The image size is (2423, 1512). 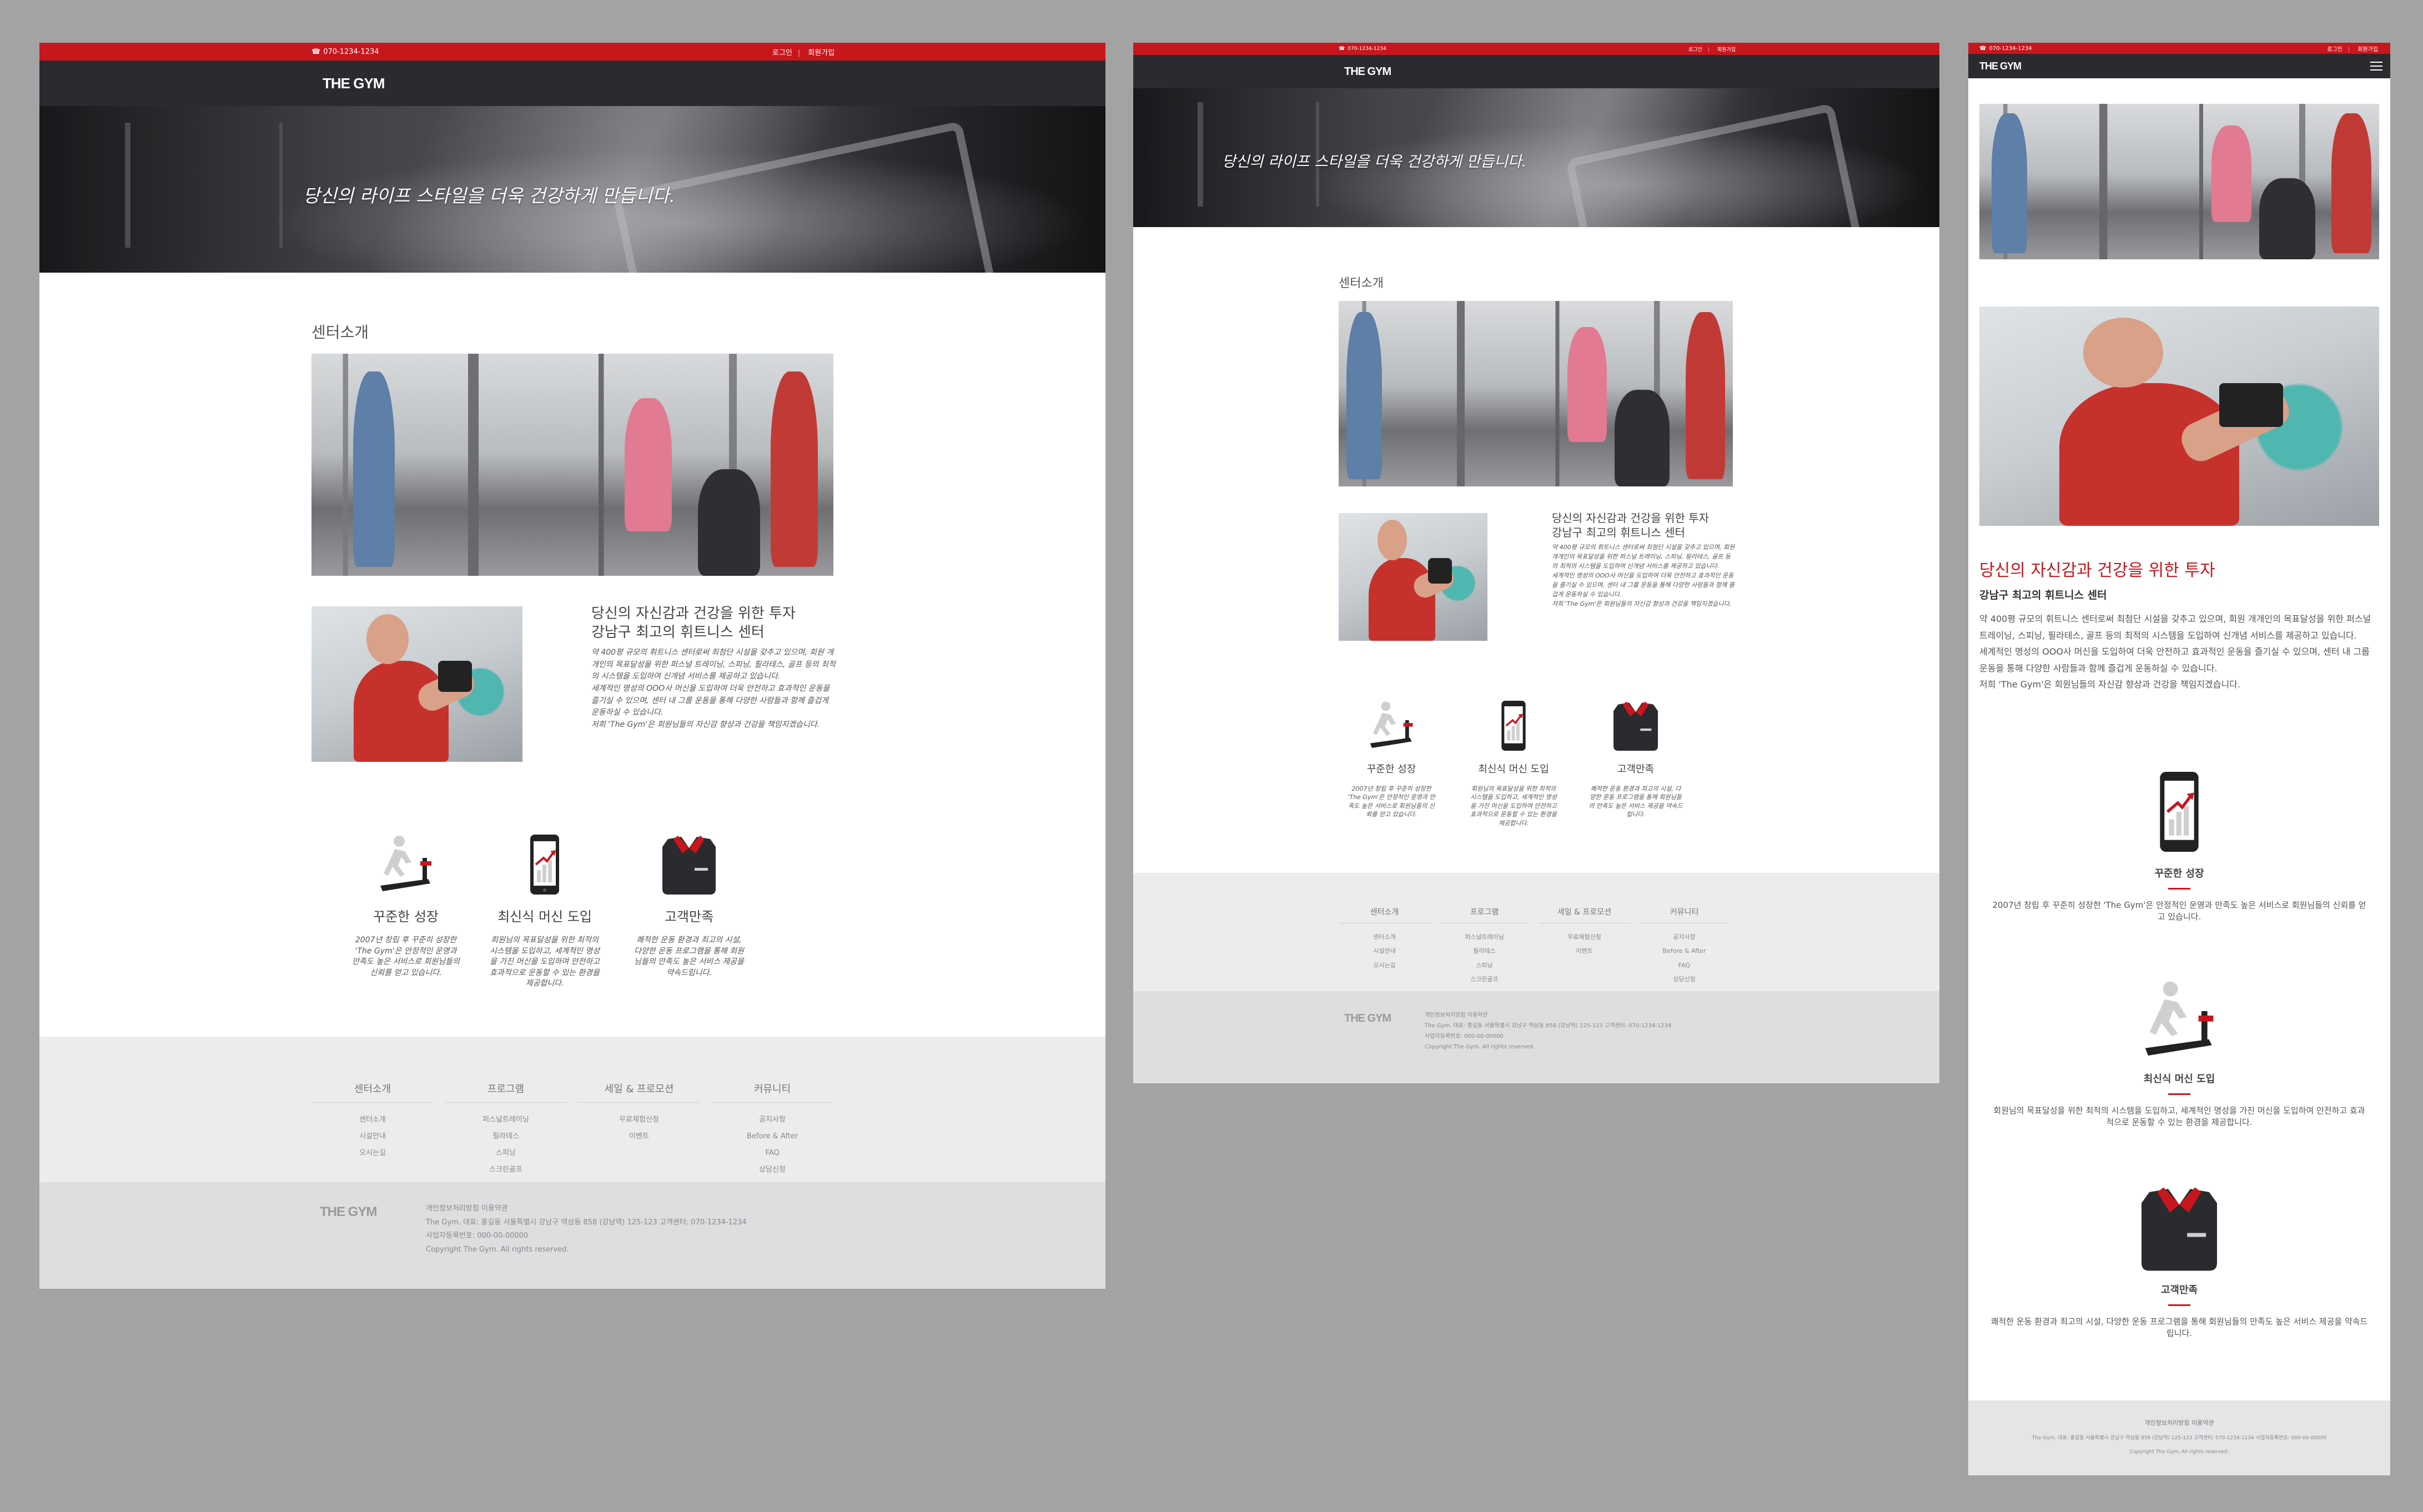 I want to click on treadmill-runner-icon, so click(x=405, y=863).